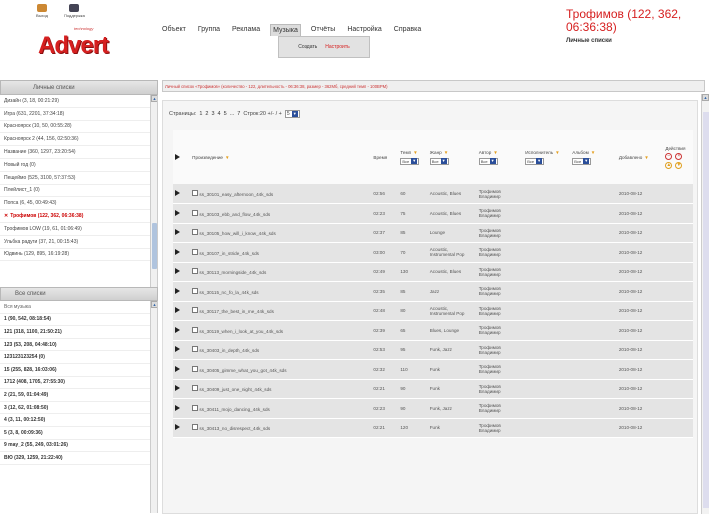 The height and width of the screenshot is (514, 709). What do you see at coordinates (79, 294) in the screenshot?
I see `all-lists-header: Все списки` at bounding box center [79, 294].